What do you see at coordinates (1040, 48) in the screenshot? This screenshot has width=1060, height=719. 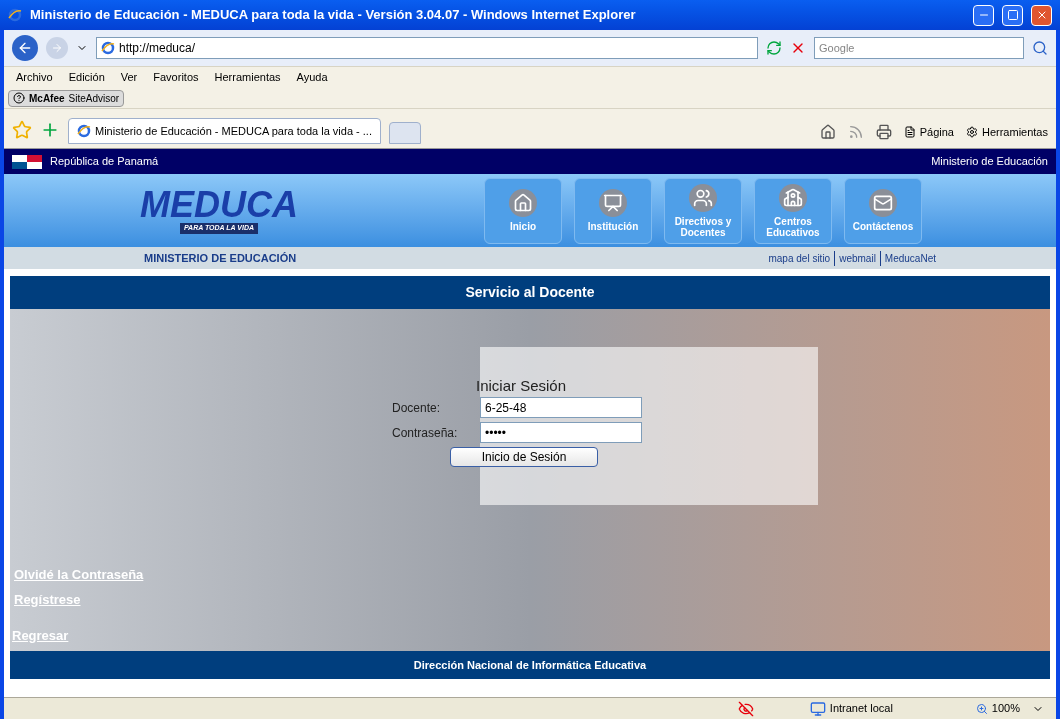 I see `search-icon` at bounding box center [1040, 48].